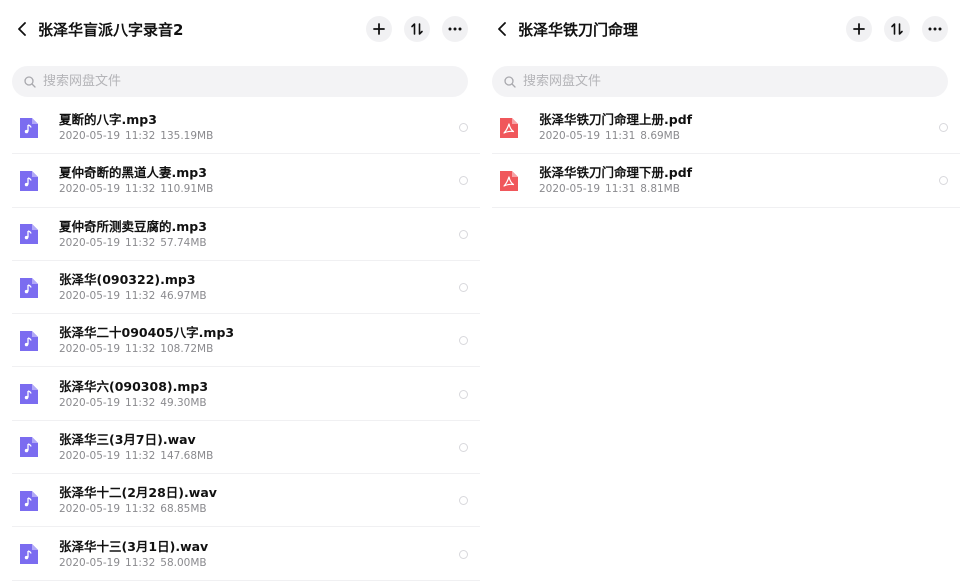 The height and width of the screenshot is (583, 960). I want to click on file-size: 46.97MB, so click(183, 296).